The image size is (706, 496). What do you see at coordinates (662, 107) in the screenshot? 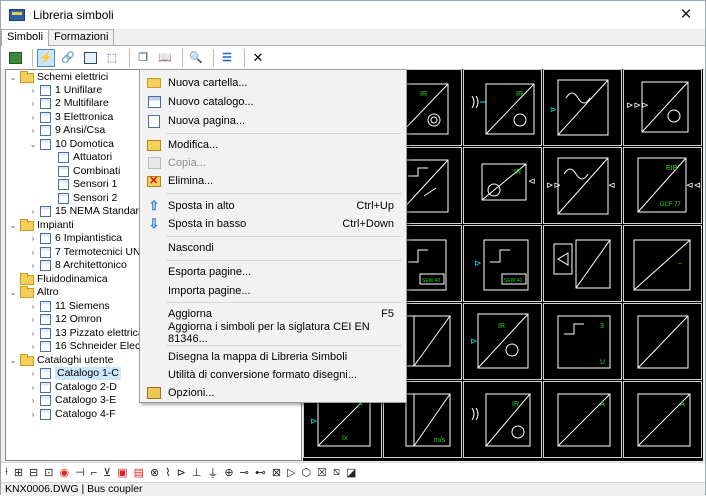
I see `symbol-cell: ⊳⊳⊳` at bounding box center [662, 107].